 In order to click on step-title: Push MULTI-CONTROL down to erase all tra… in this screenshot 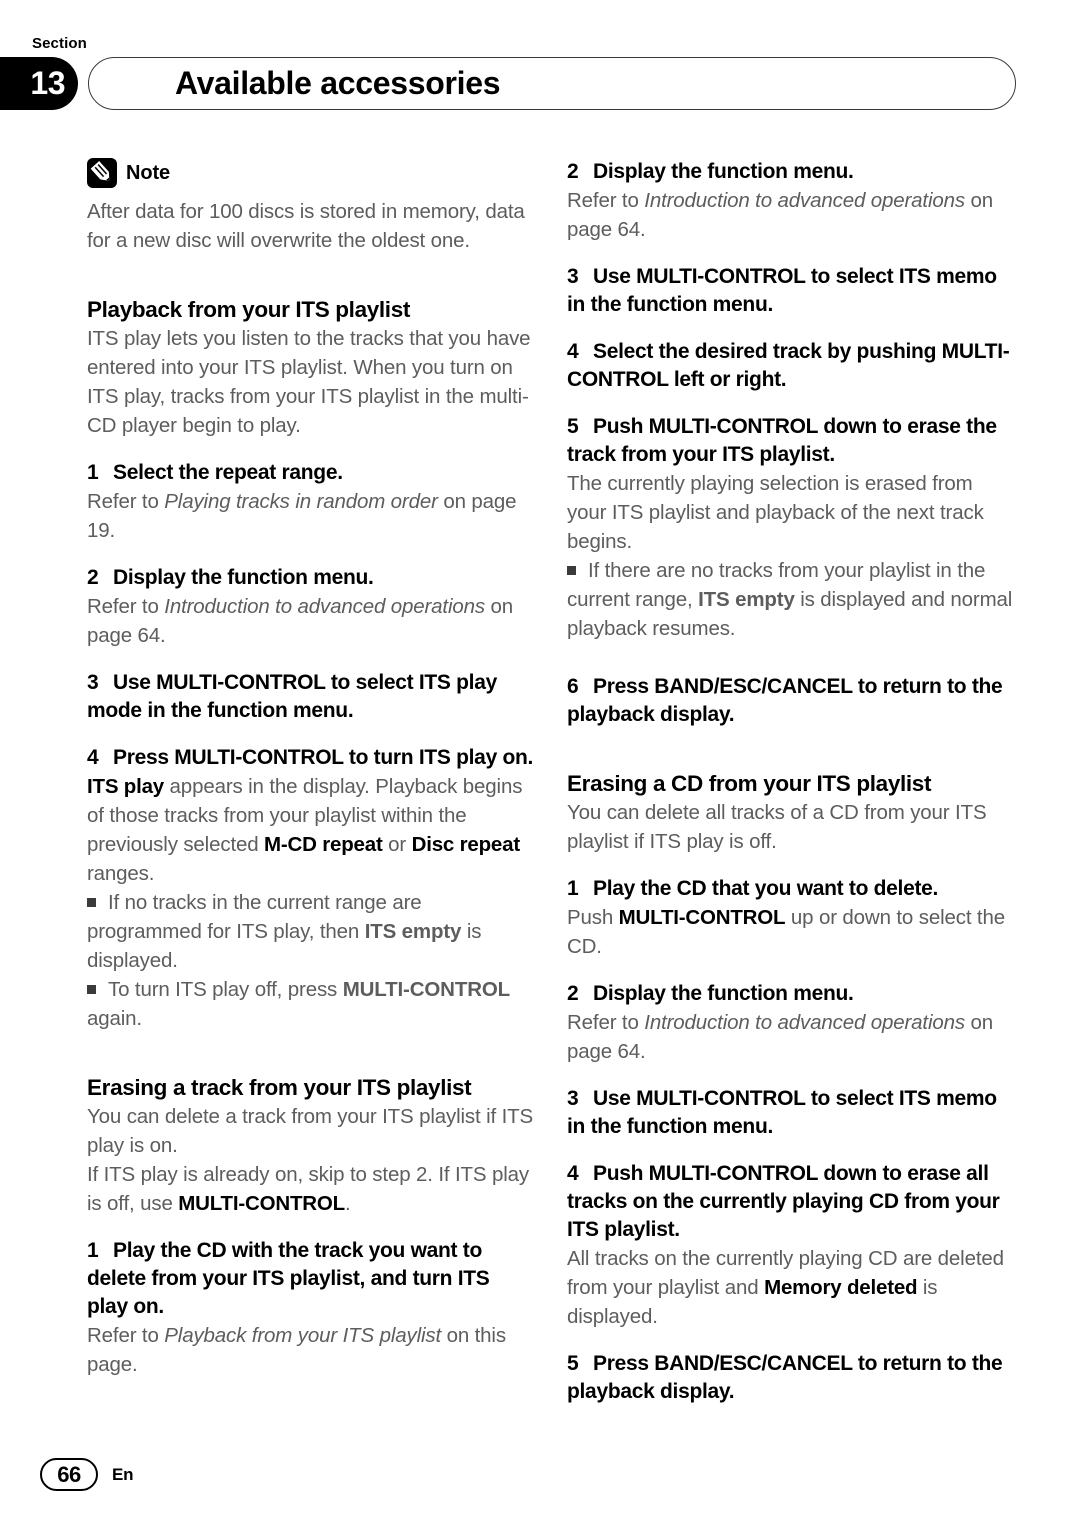, I will do `click(783, 1201)`.